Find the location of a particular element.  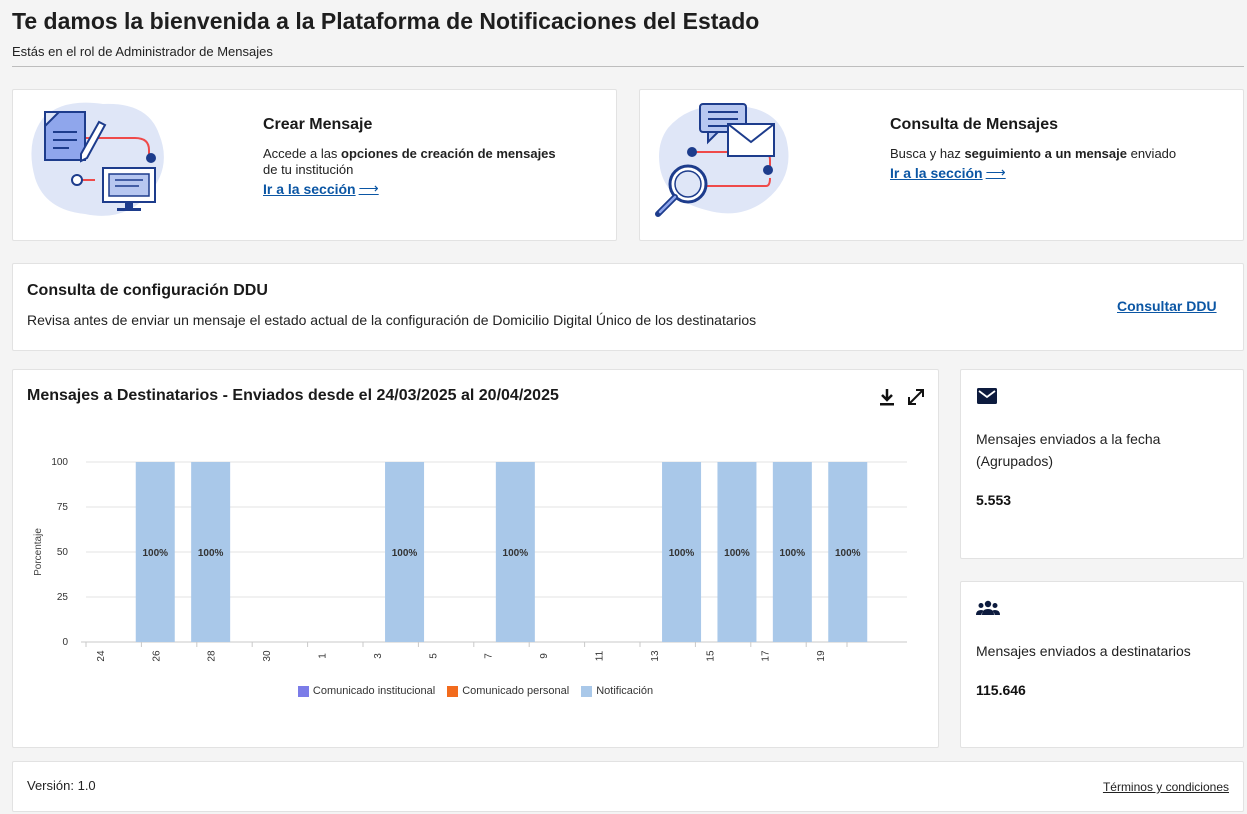

consulta-message-illustration is located at coordinates (722, 160).